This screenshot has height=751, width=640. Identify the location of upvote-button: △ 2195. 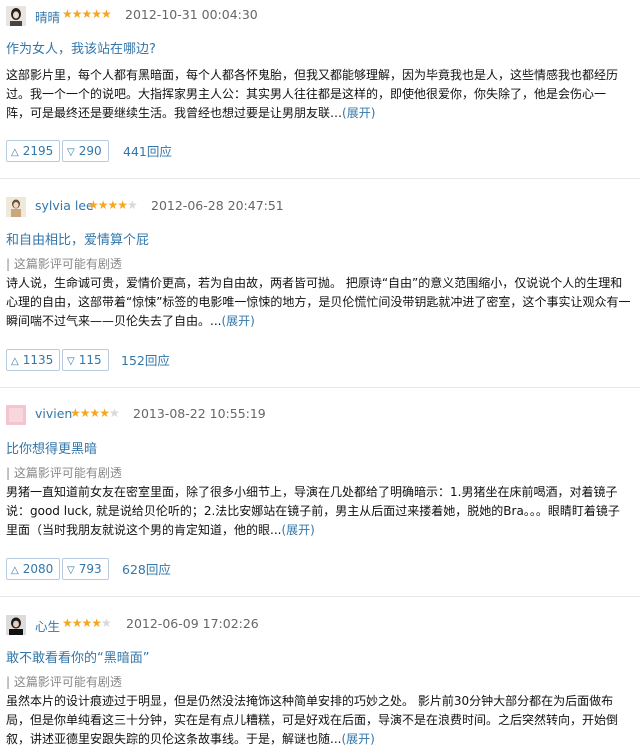
(33, 151).